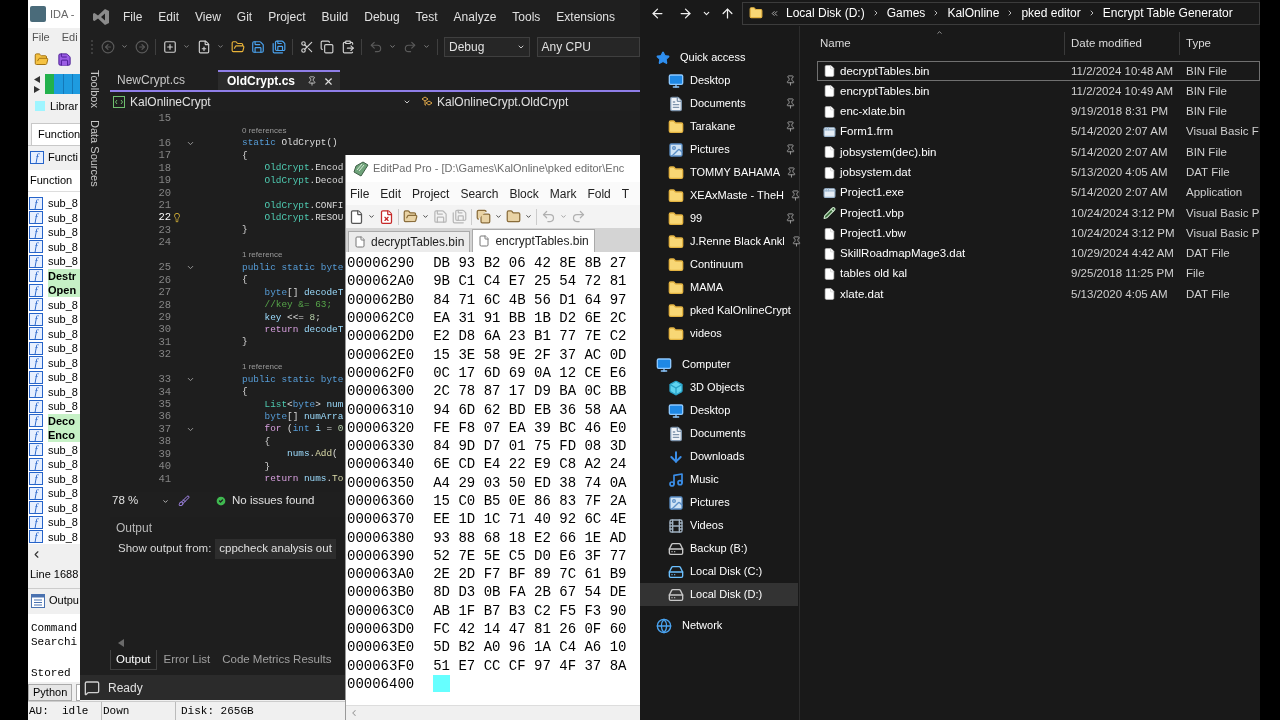  What do you see at coordinates (37, 79) in the screenshot?
I see `triangle-left-icon` at bounding box center [37, 79].